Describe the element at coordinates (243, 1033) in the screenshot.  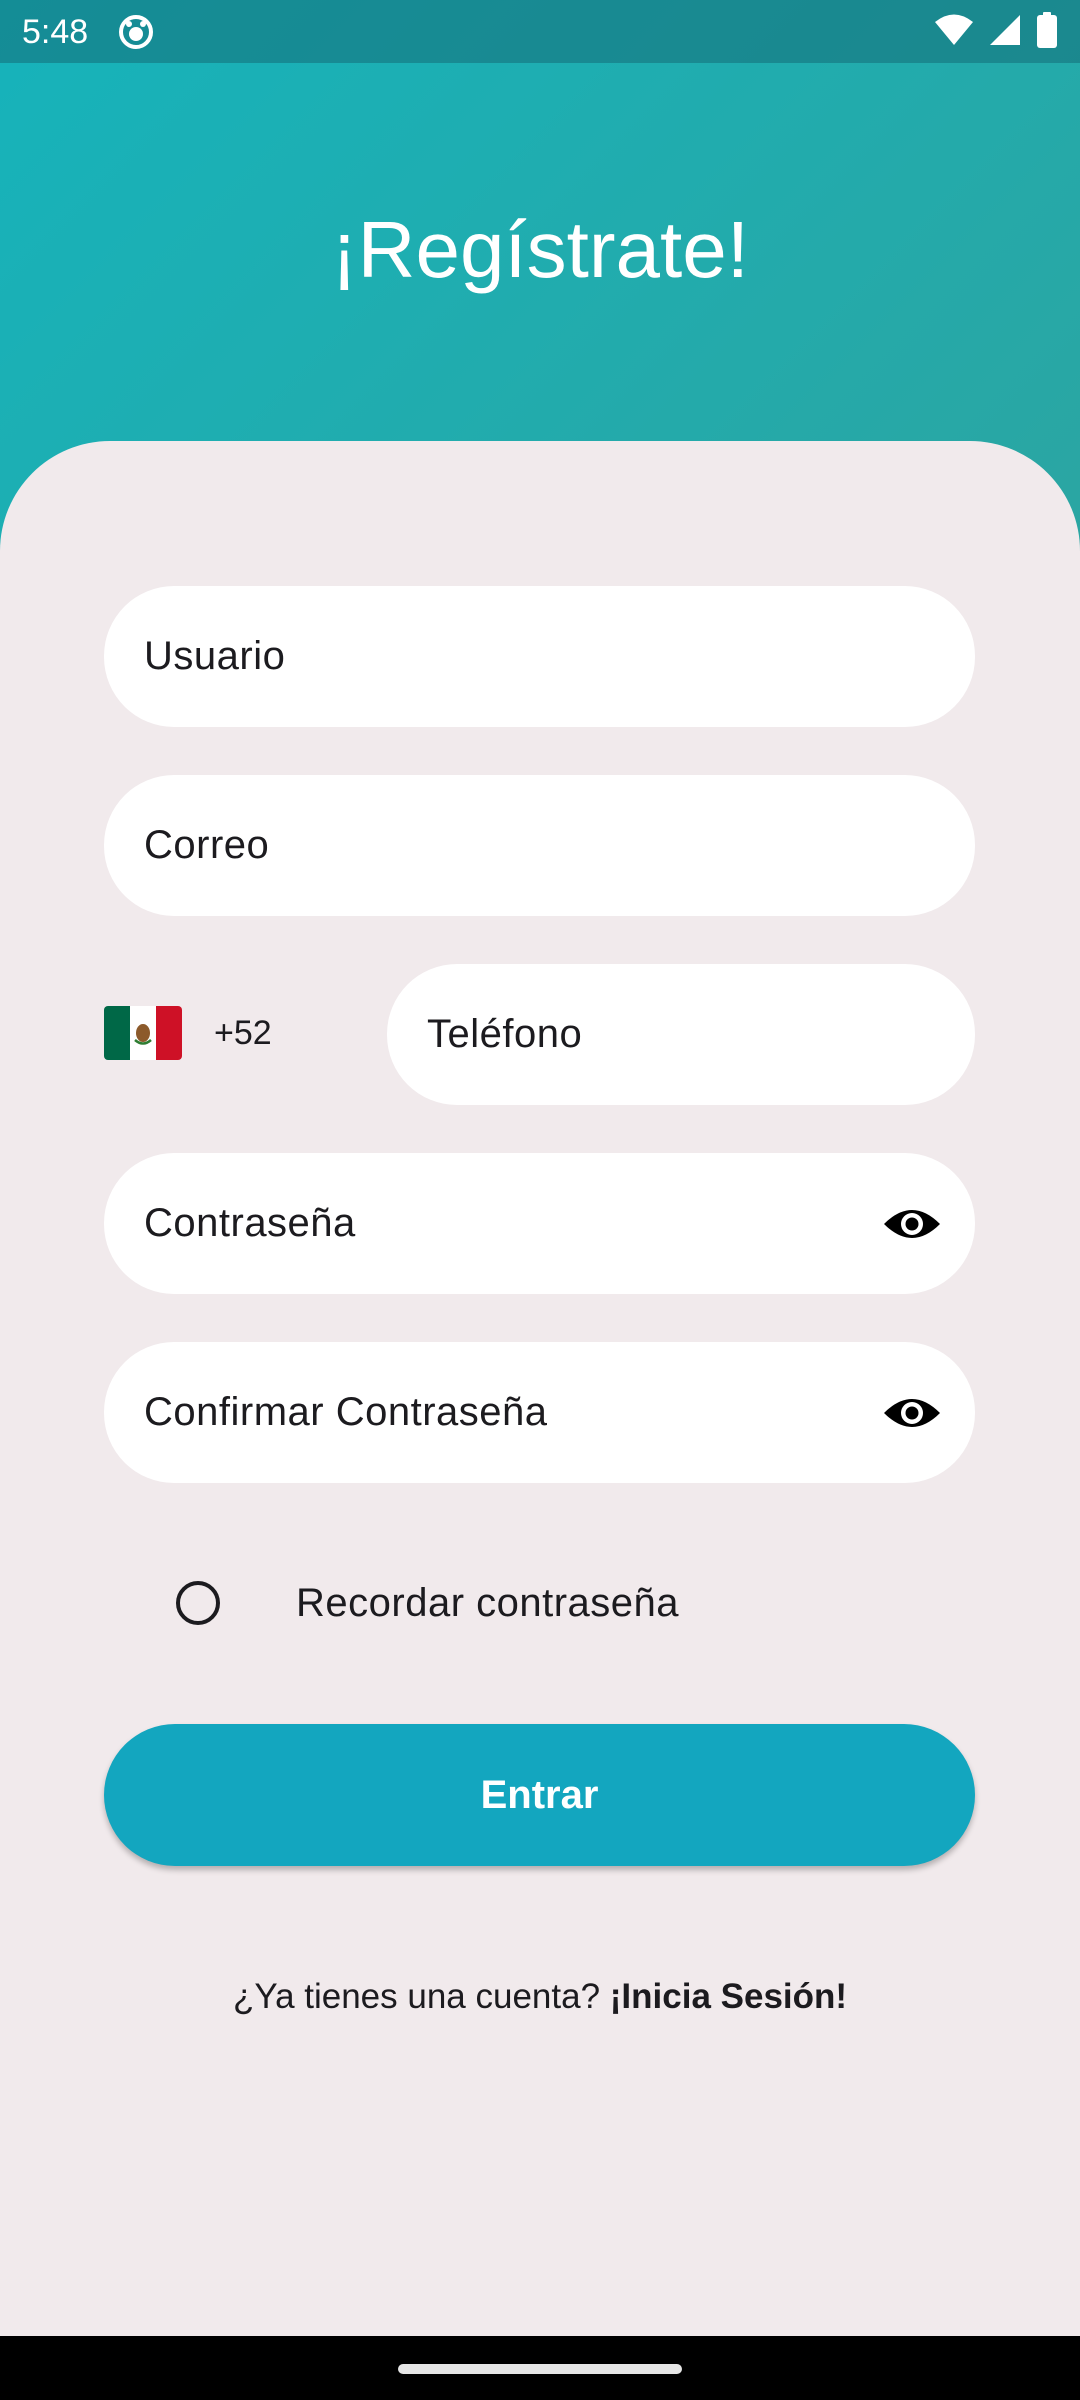
I see `dial-code: +52` at that location.